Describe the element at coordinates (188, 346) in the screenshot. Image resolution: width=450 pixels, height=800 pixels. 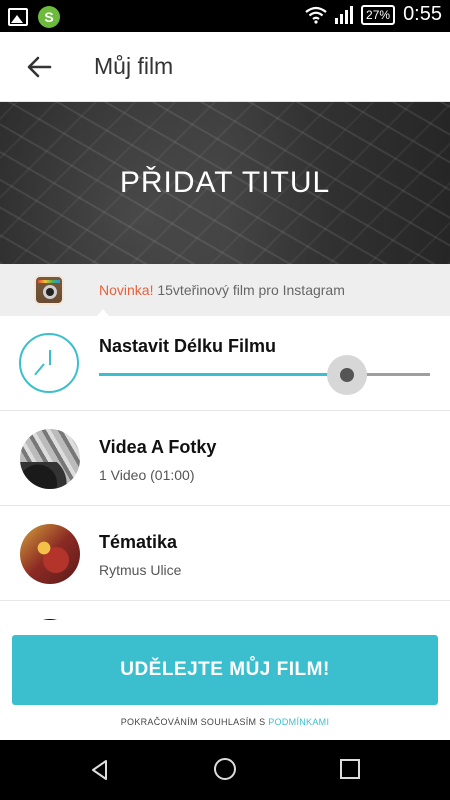
I see `film-length-title: Nastavit Délku Filmu` at that location.